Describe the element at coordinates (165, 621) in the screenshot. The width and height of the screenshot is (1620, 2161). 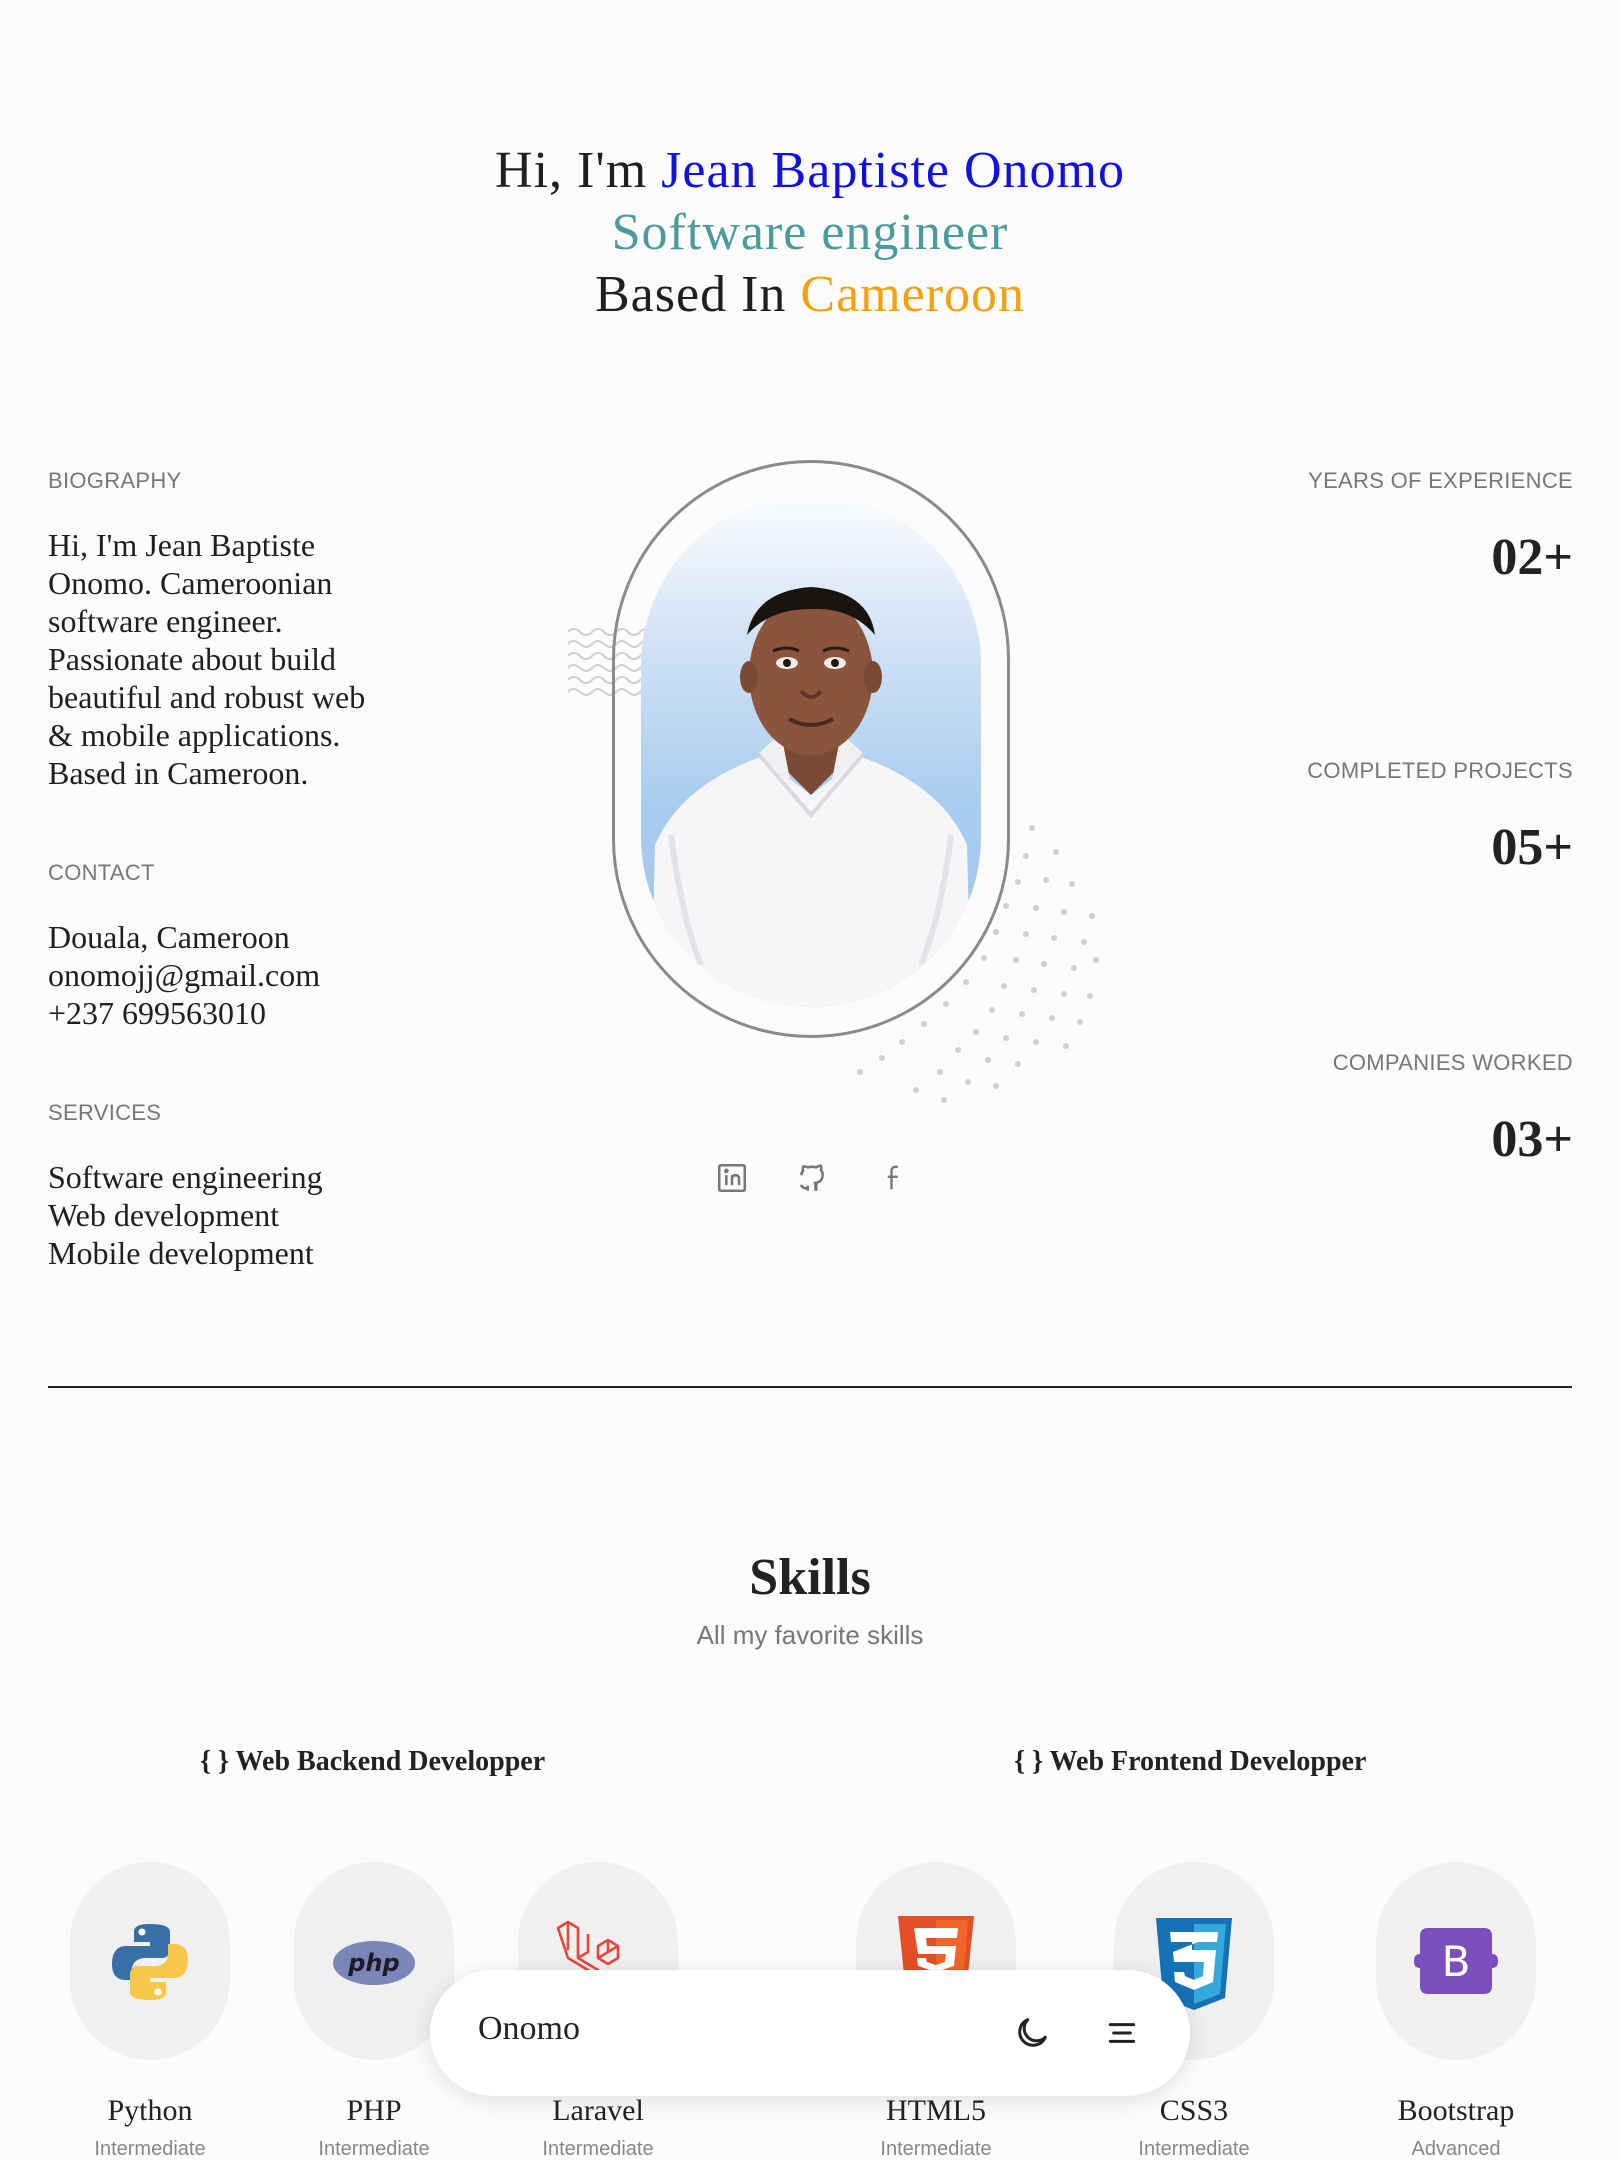
I see `biography-line: software engineer.` at that location.